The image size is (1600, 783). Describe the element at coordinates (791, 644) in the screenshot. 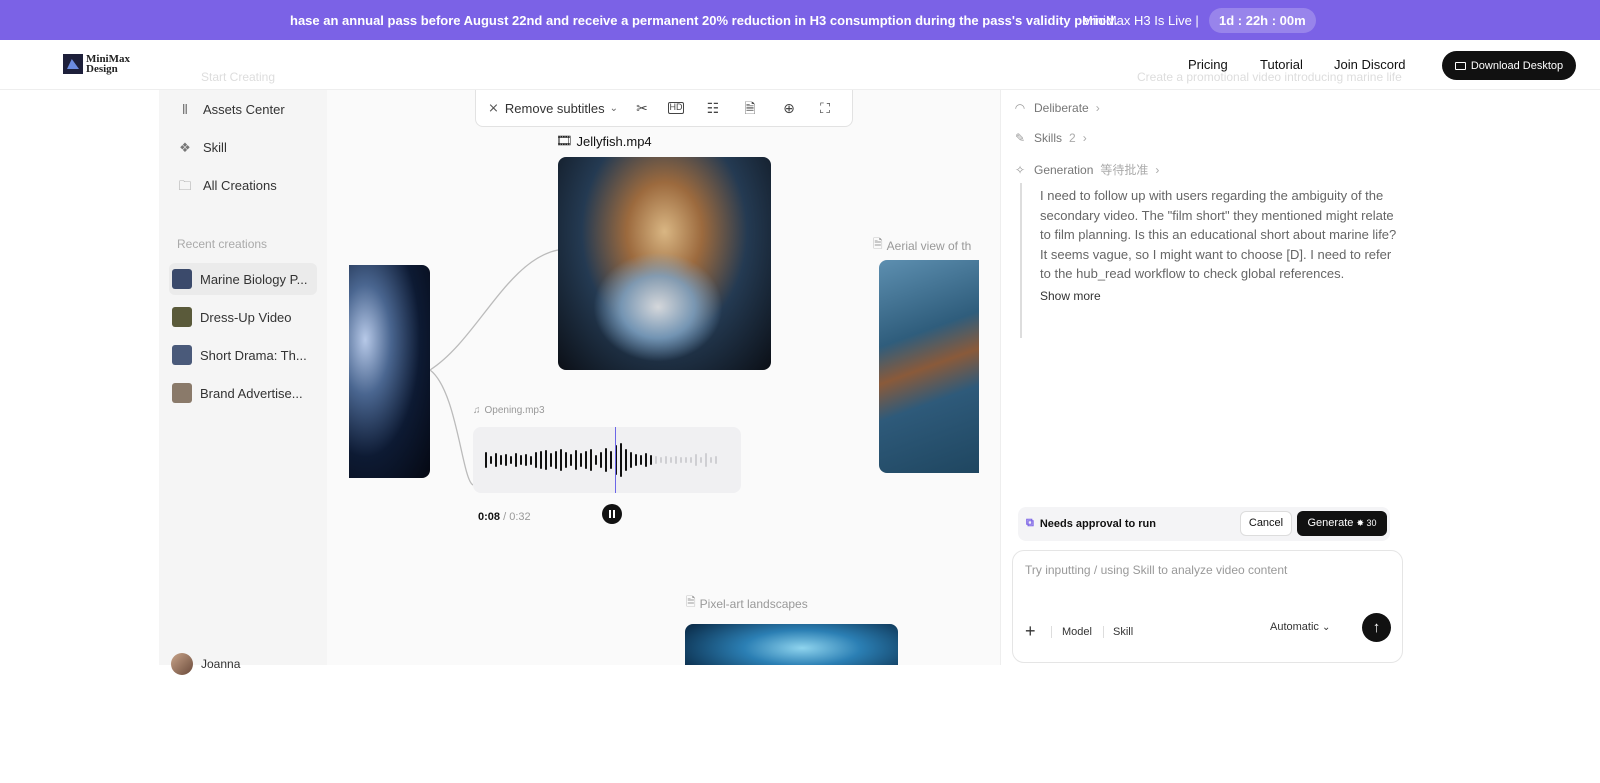

I see `pixel-art-node` at that location.